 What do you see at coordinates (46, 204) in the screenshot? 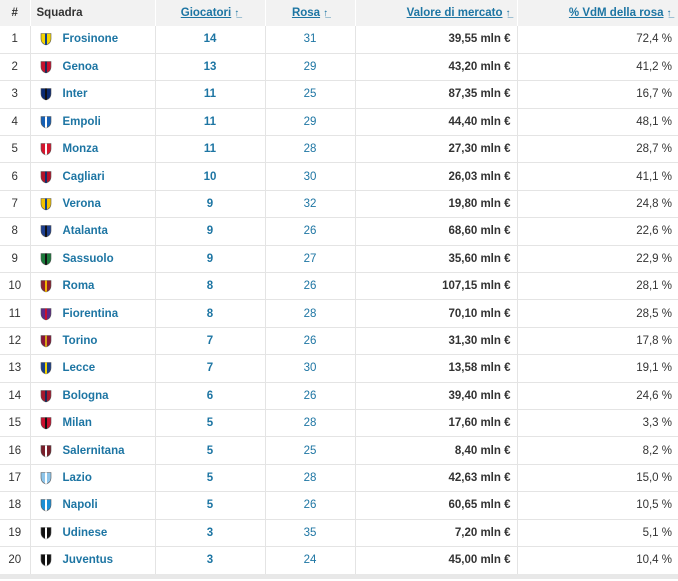
I see `verona-crest-icon` at bounding box center [46, 204].